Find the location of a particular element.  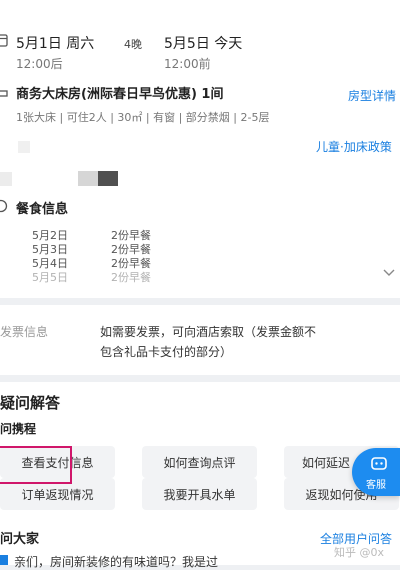

checkin-date: 5月1日 周六 is located at coordinates (55, 44).